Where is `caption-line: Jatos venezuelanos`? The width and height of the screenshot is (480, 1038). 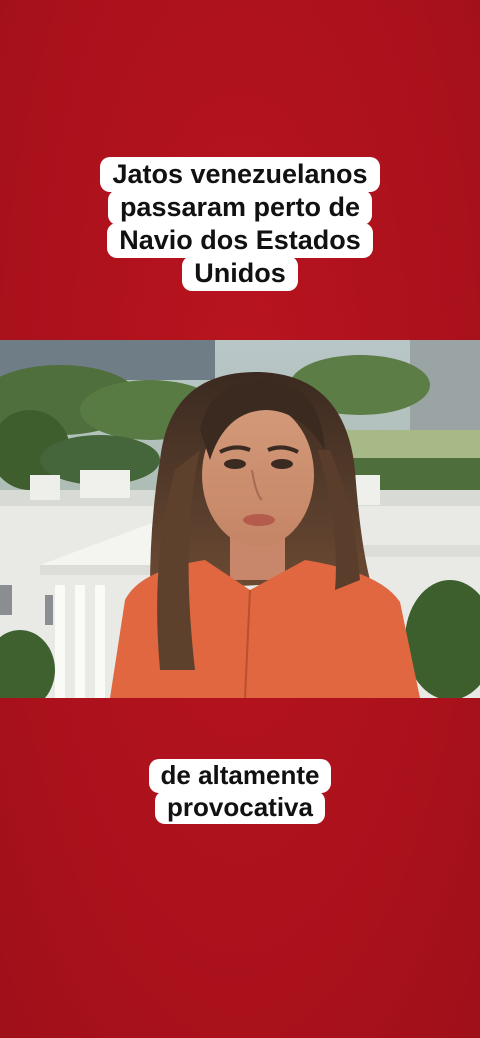 caption-line: Jatos venezuelanos is located at coordinates (240, 174).